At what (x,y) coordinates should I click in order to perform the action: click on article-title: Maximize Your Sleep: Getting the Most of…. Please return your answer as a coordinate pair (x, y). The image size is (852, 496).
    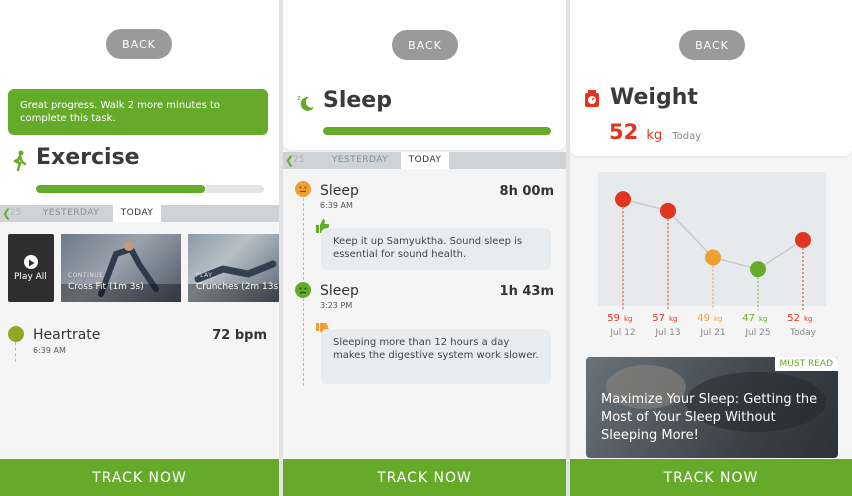
    Looking at the image, I should click on (709, 417).